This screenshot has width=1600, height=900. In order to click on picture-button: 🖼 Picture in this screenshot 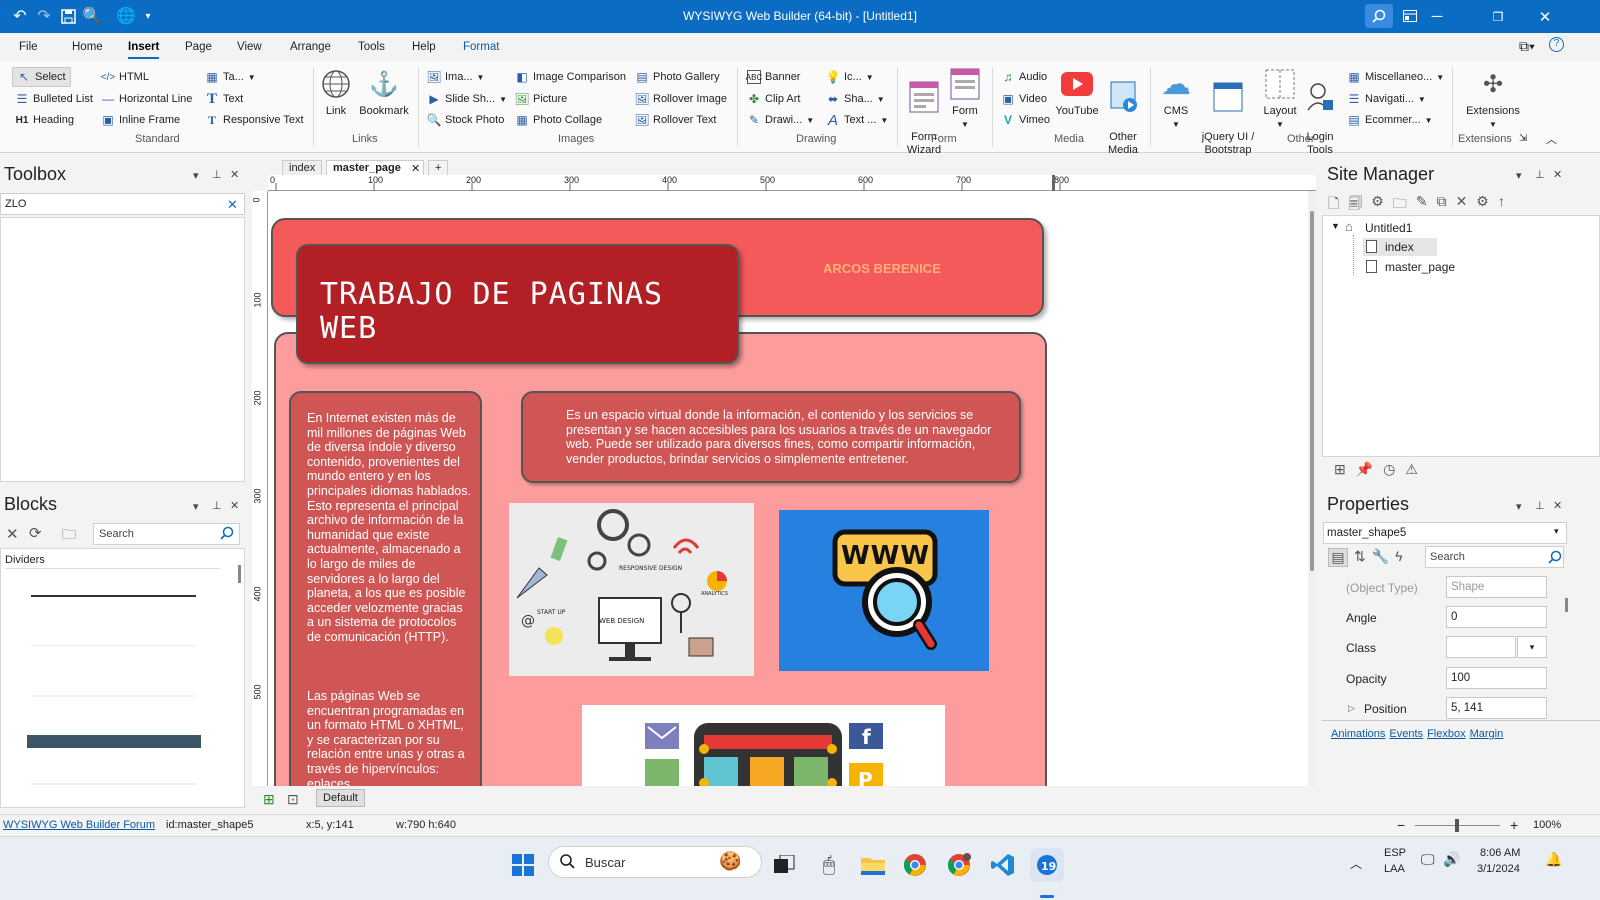, I will do `click(540, 99)`.